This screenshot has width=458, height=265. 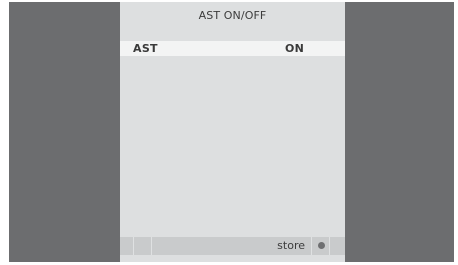 I want to click on menu-row-label: AST, so click(x=145, y=48).